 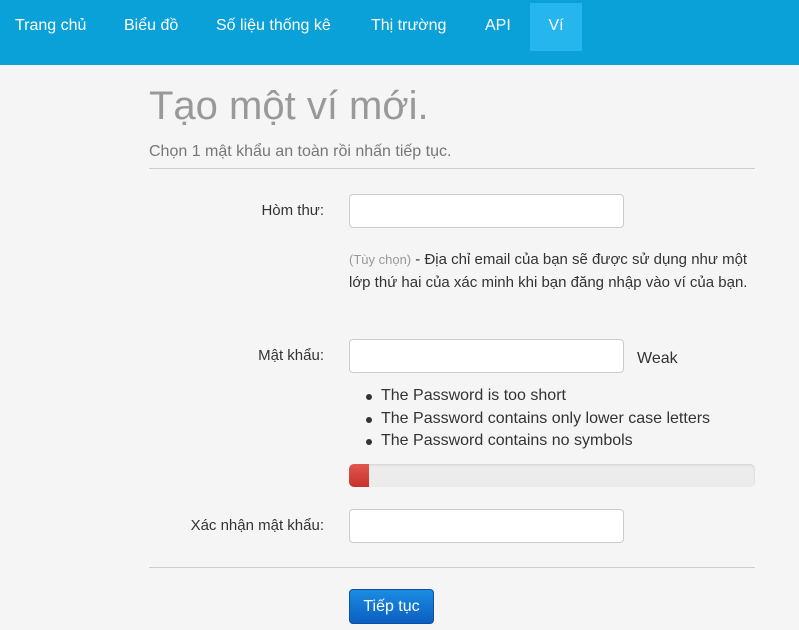 I want to click on password-input, so click(x=486, y=356).